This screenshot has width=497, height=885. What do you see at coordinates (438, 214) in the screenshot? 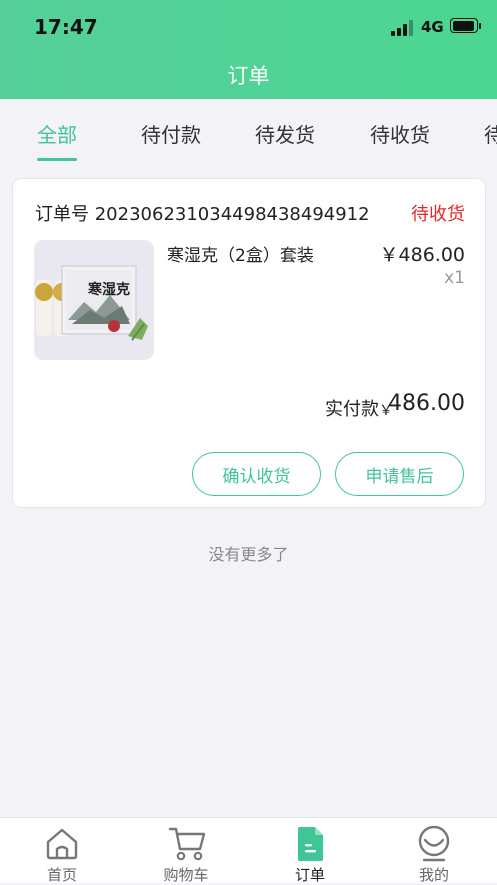
I see `order-status-badge: 待收货` at bounding box center [438, 214].